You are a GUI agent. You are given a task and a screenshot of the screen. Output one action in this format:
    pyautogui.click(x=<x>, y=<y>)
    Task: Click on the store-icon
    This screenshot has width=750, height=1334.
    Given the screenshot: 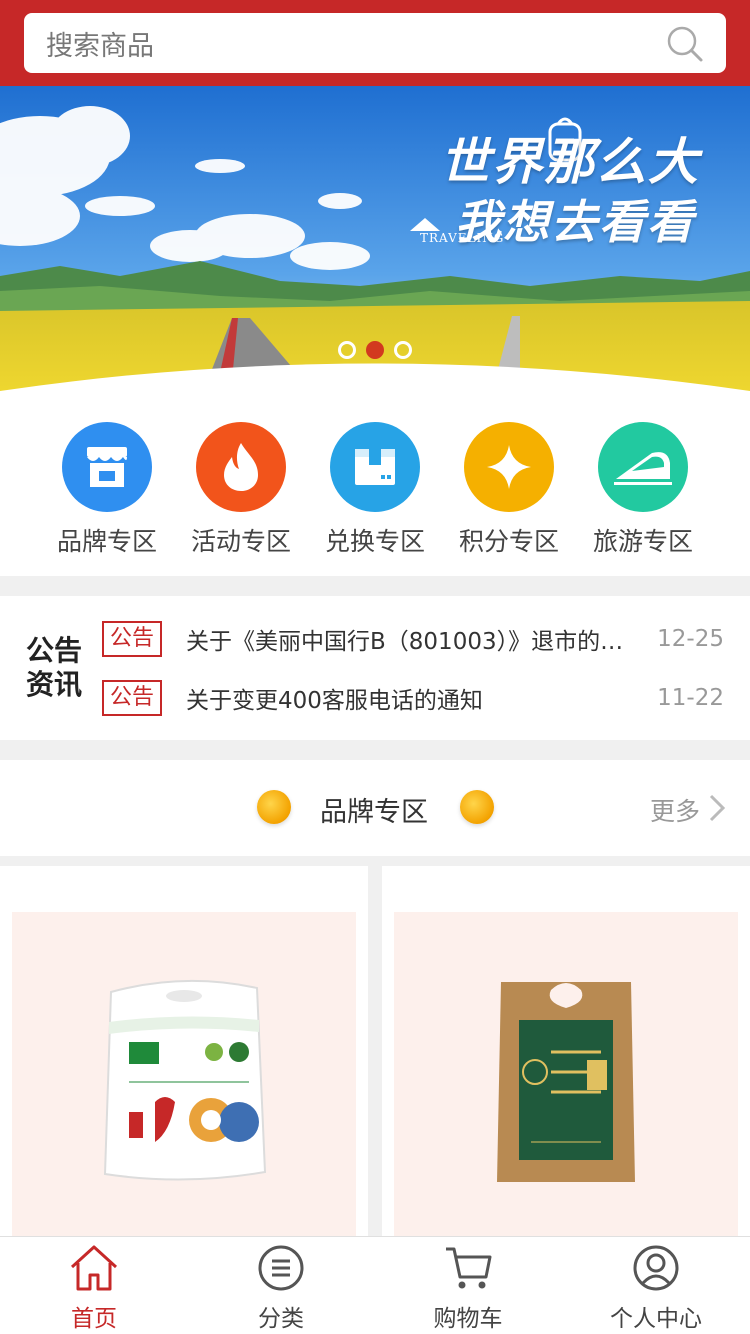 What is the action you would take?
    pyautogui.click(x=107, y=467)
    